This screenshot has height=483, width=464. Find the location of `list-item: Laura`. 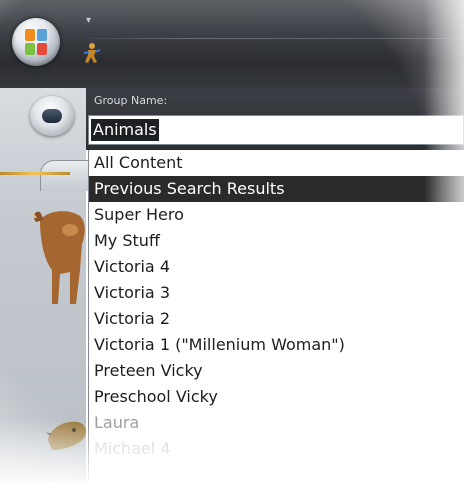

list-item: Laura is located at coordinates (276, 423).